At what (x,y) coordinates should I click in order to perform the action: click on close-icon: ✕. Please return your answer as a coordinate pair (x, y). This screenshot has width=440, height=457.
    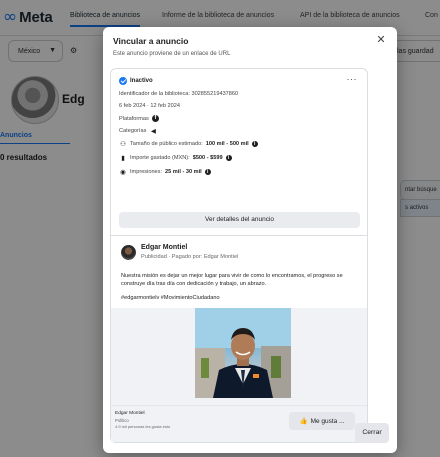
    Looking at the image, I should click on (381, 40).